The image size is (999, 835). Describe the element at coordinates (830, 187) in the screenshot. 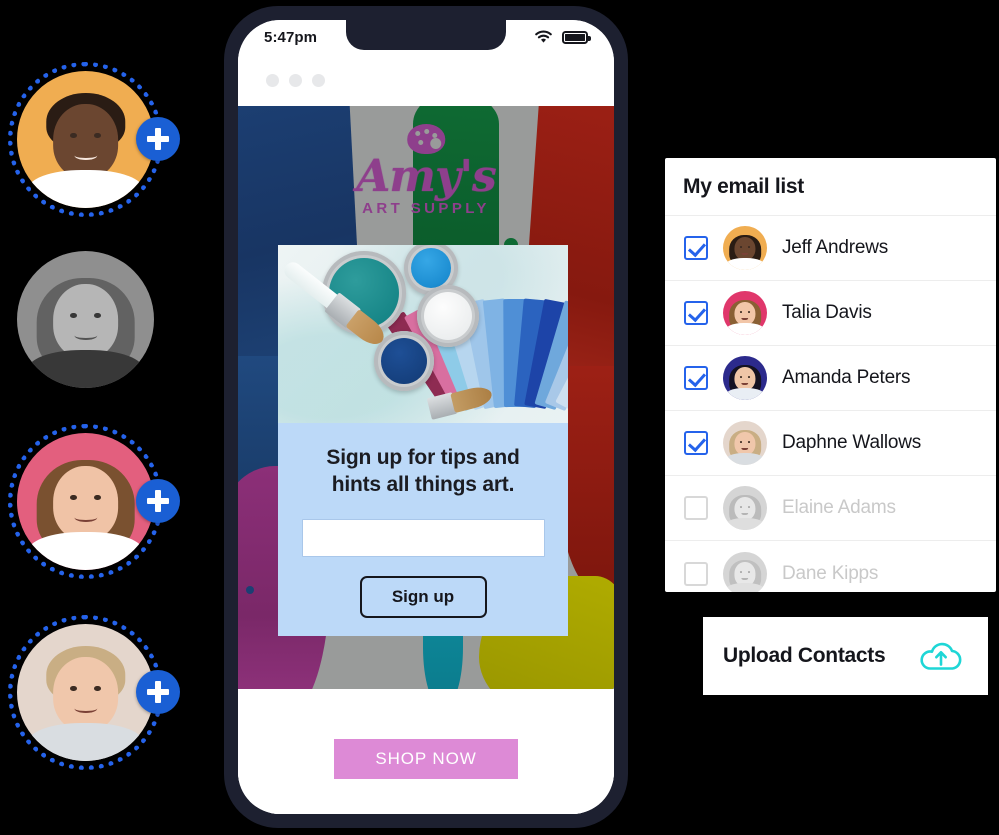

I see `email-list-header: My email list` at that location.